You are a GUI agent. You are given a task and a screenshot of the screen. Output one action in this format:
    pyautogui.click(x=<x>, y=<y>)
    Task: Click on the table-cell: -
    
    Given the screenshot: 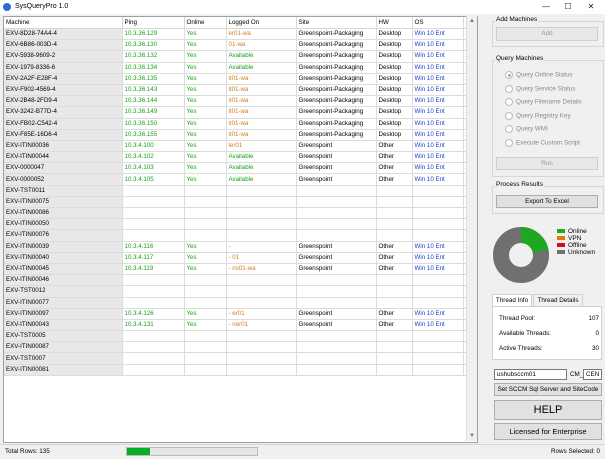 What is the action you would take?
    pyautogui.click(x=261, y=247)
    